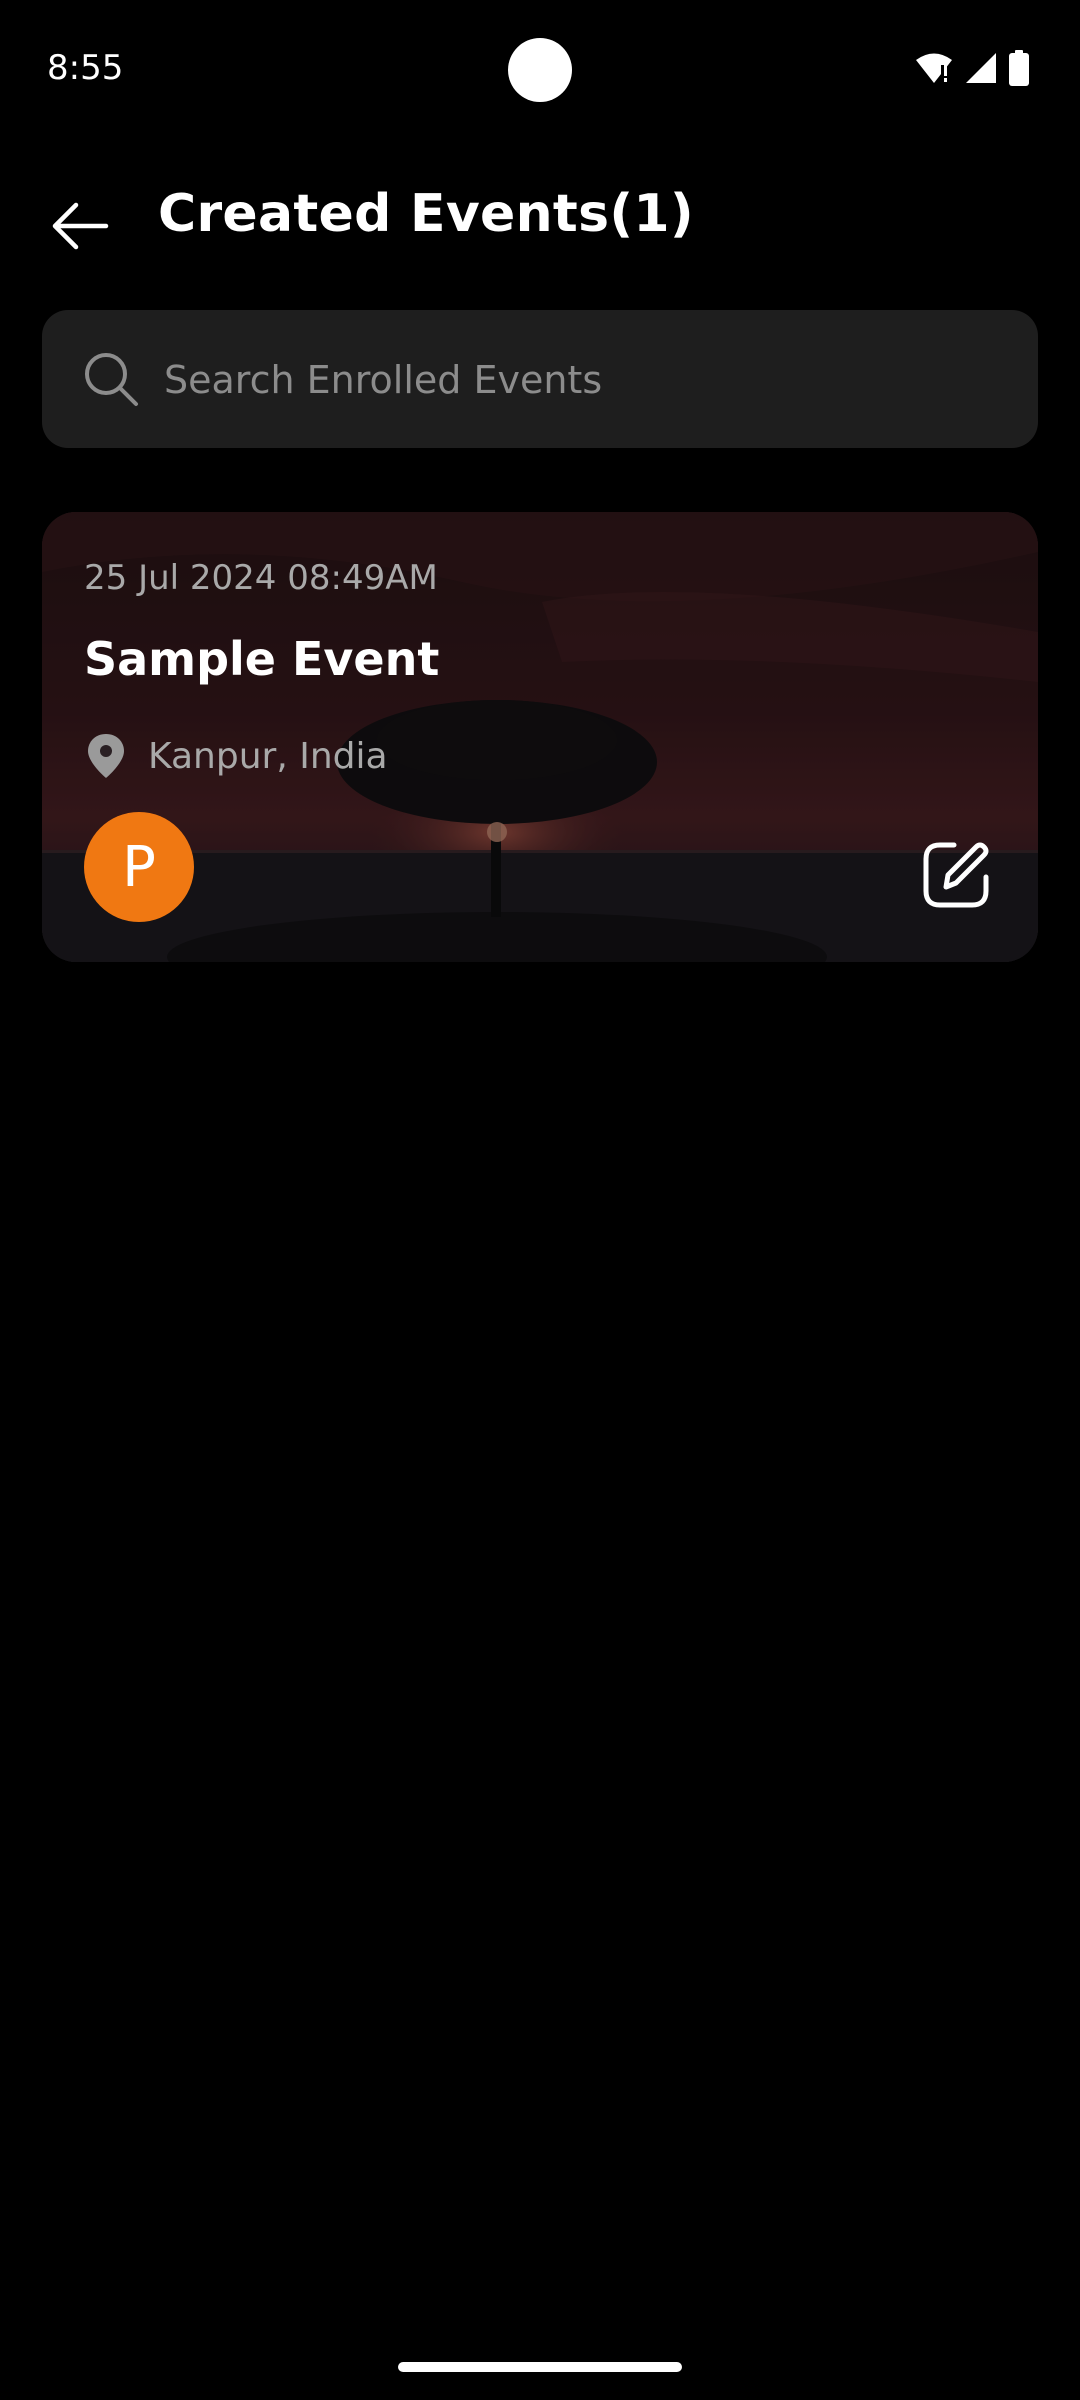  I want to click on search-input, so click(584, 380).